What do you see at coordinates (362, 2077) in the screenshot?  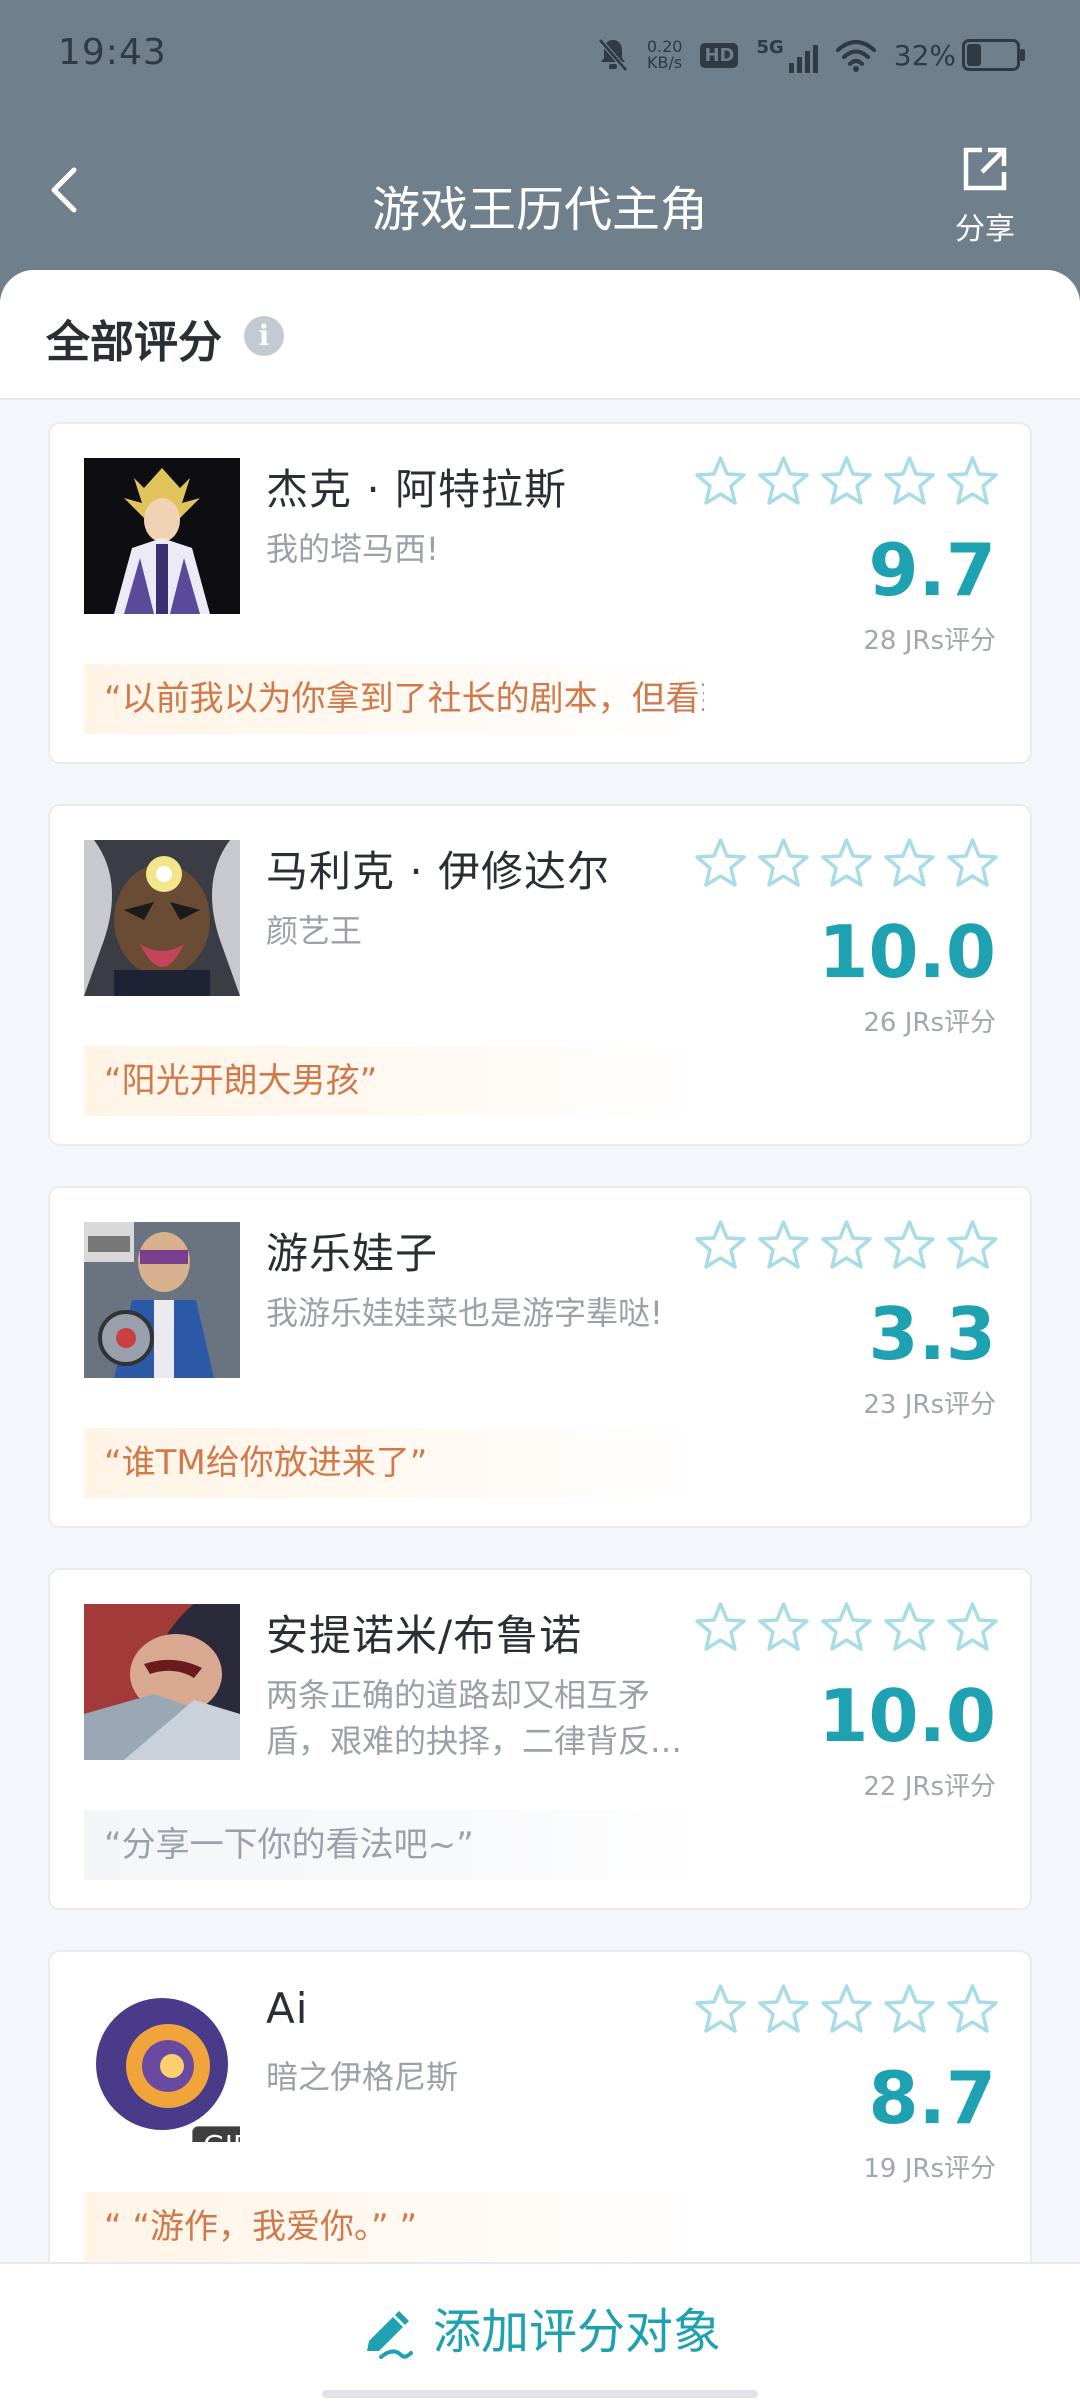 I see `item-description: 暗之伊格尼斯` at bounding box center [362, 2077].